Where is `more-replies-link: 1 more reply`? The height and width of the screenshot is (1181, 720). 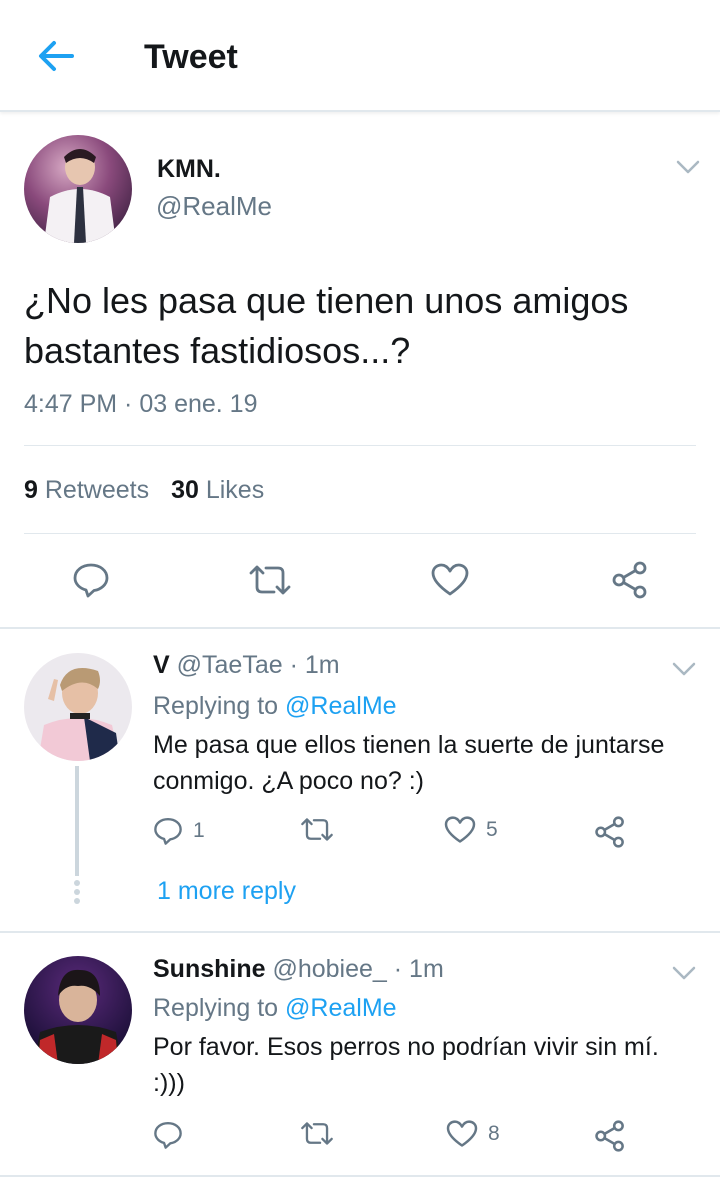 more-replies-link: 1 more reply is located at coordinates (226, 891).